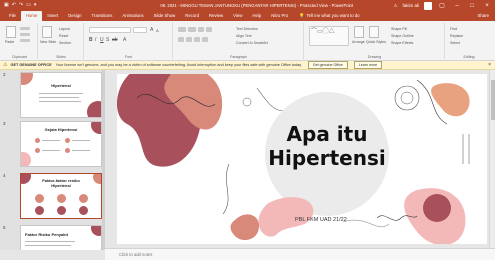  What do you see at coordinates (399, 29) in the screenshot?
I see `shape-fill-button: Shape Fill` at bounding box center [399, 29].